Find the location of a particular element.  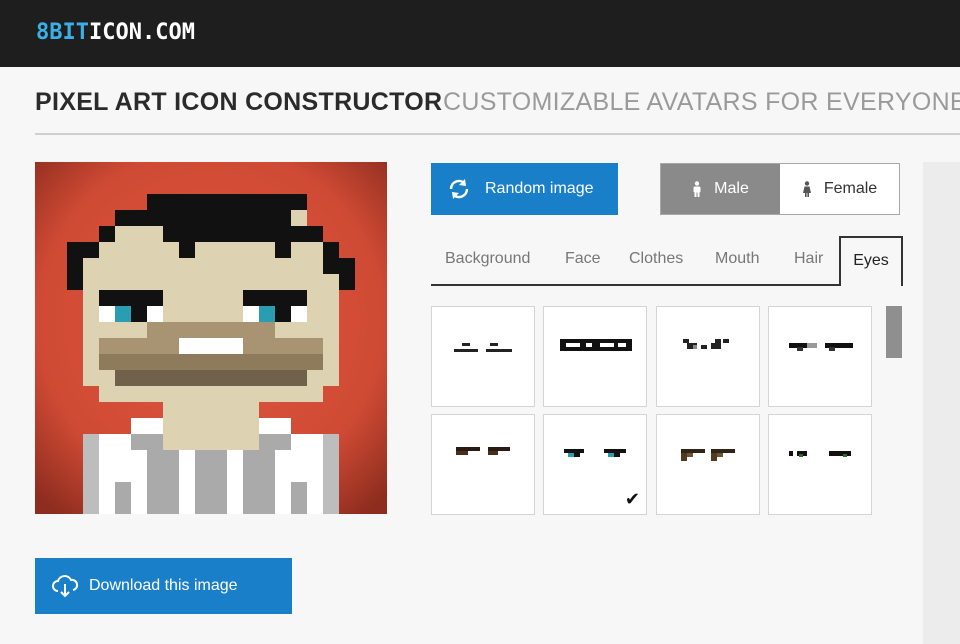

gender-male-label: Male is located at coordinates (731, 188).